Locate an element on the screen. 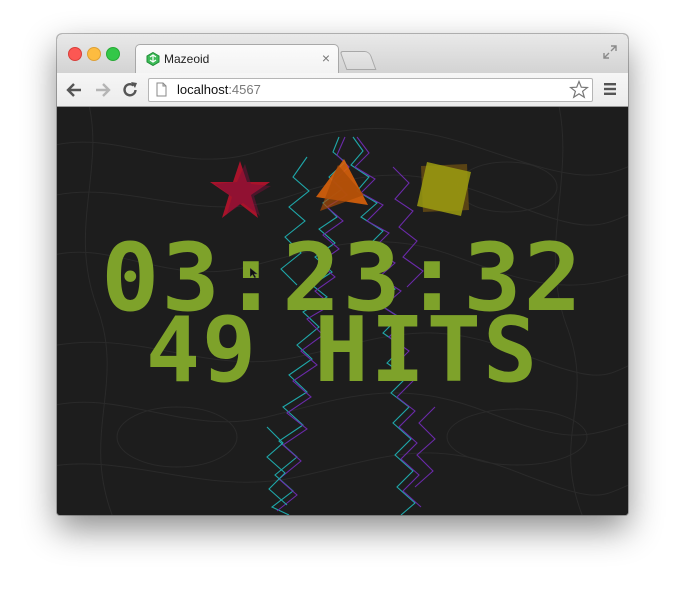  hits-counter: 49 HITS is located at coordinates (342, 350).